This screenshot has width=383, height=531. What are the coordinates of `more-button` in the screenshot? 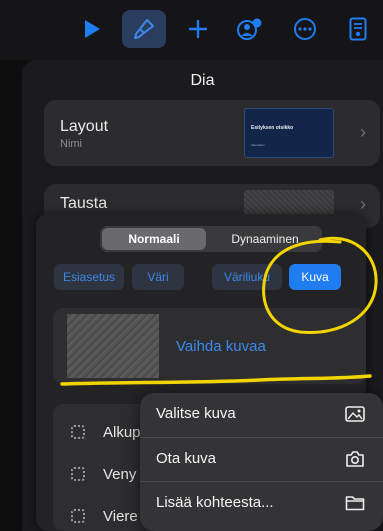 It's located at (305, 29).